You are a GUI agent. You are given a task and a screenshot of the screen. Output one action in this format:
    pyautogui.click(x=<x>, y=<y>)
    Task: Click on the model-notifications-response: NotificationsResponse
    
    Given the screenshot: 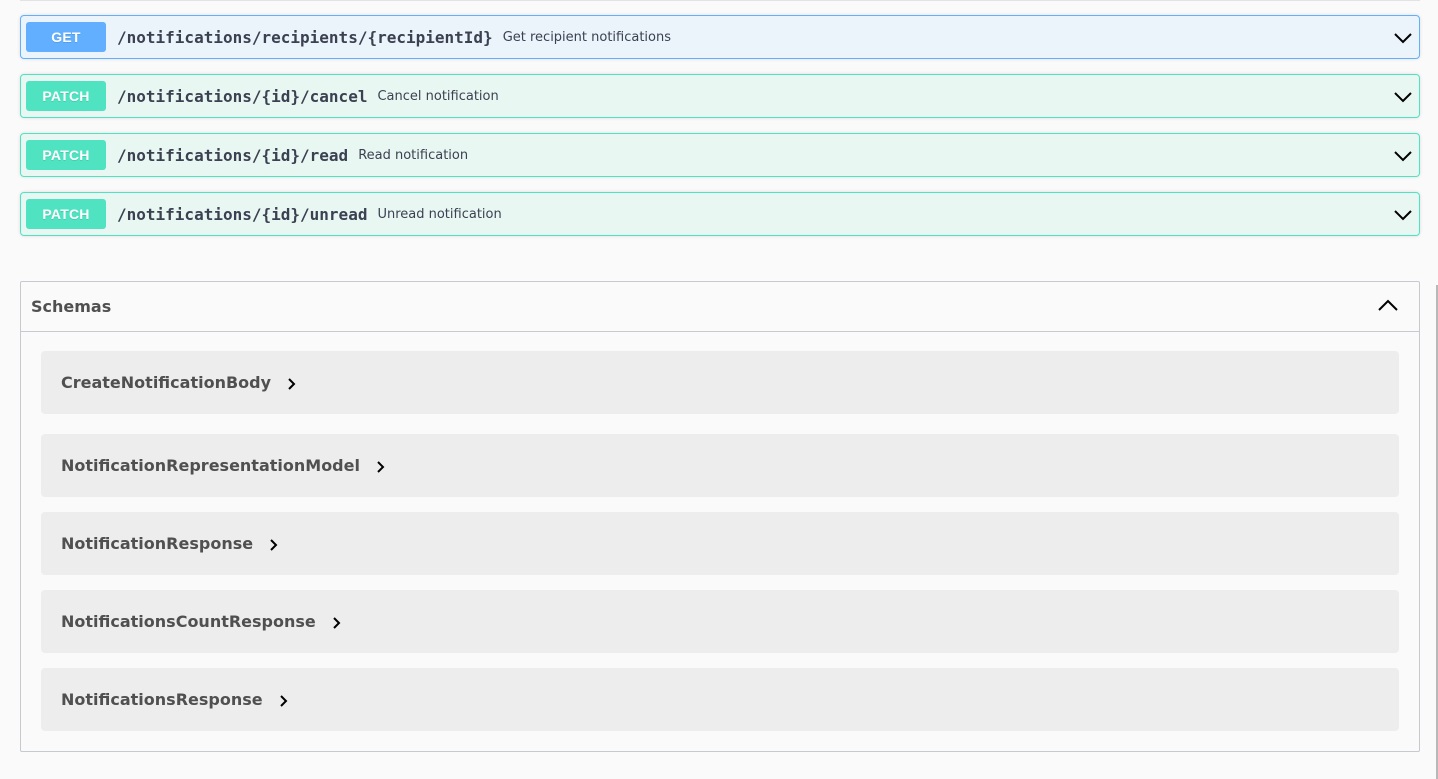 What is the action you would take?
    pyautogui.click(x=720, y=699)
    